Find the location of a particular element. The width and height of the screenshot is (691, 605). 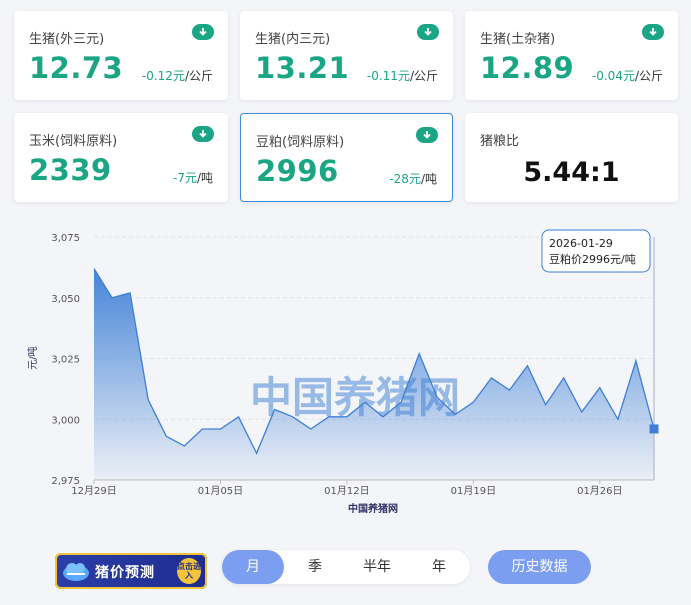

promo-text: 猪价预测 is located at coordinates (125, 573).